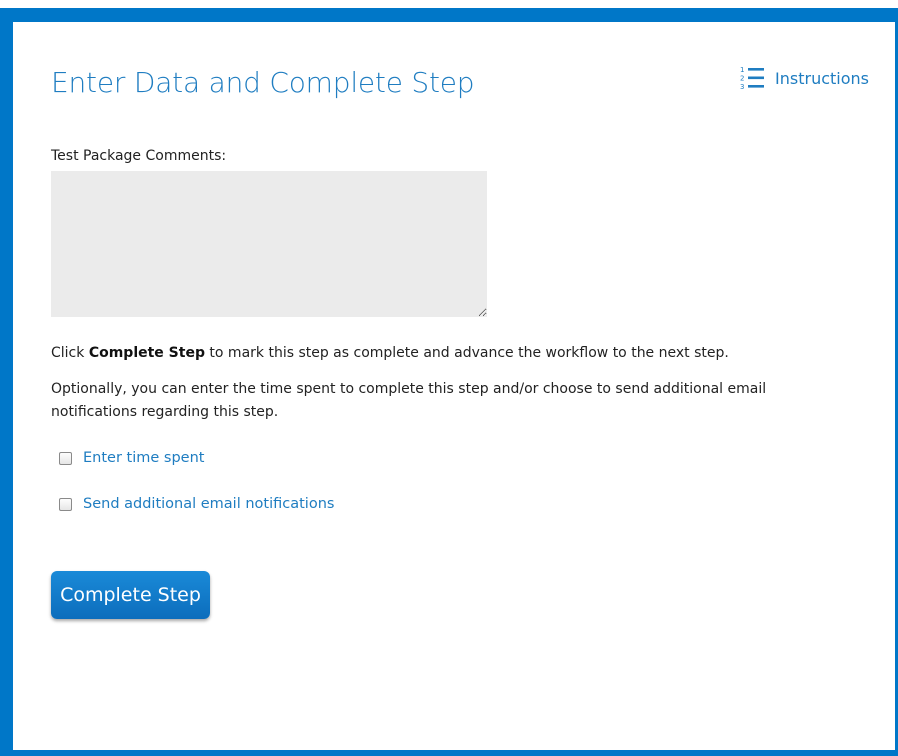 The width and height of the screenshot is (898, 756). Describe the element at coordinates (65, 458) in the screenshot. I see `enter-time-spent-checkbox` at that location.